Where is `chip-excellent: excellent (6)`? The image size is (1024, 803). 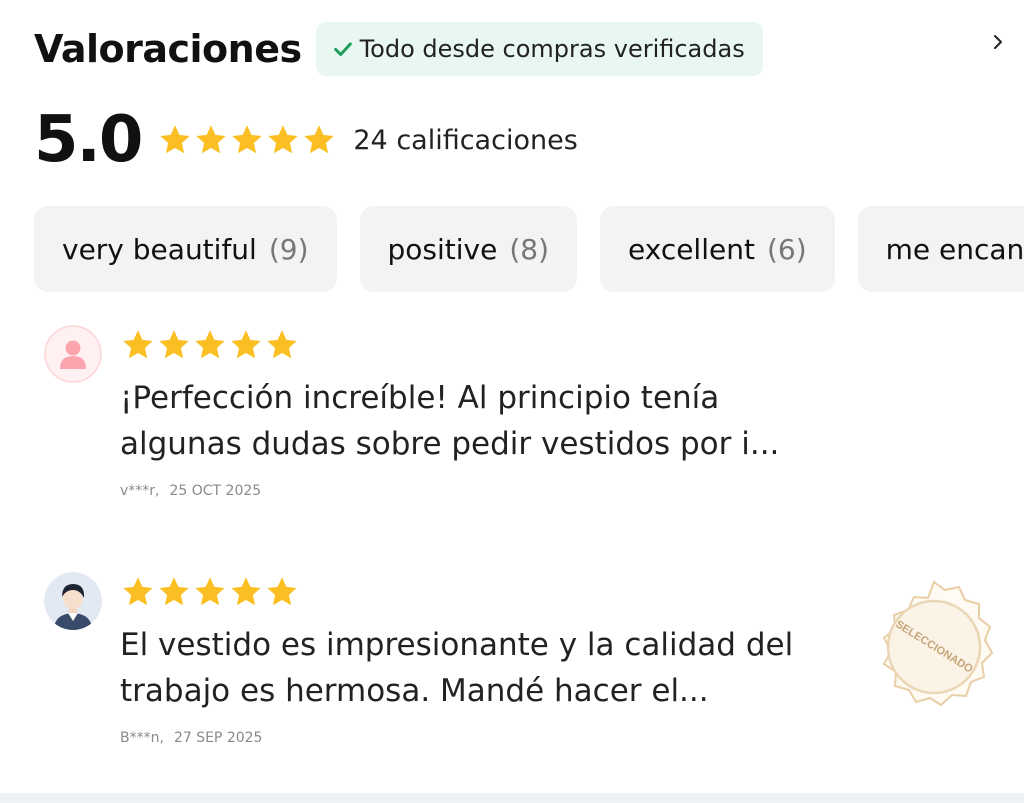 chip-excellent: excellent (6) is located at coordinates (717, 249).